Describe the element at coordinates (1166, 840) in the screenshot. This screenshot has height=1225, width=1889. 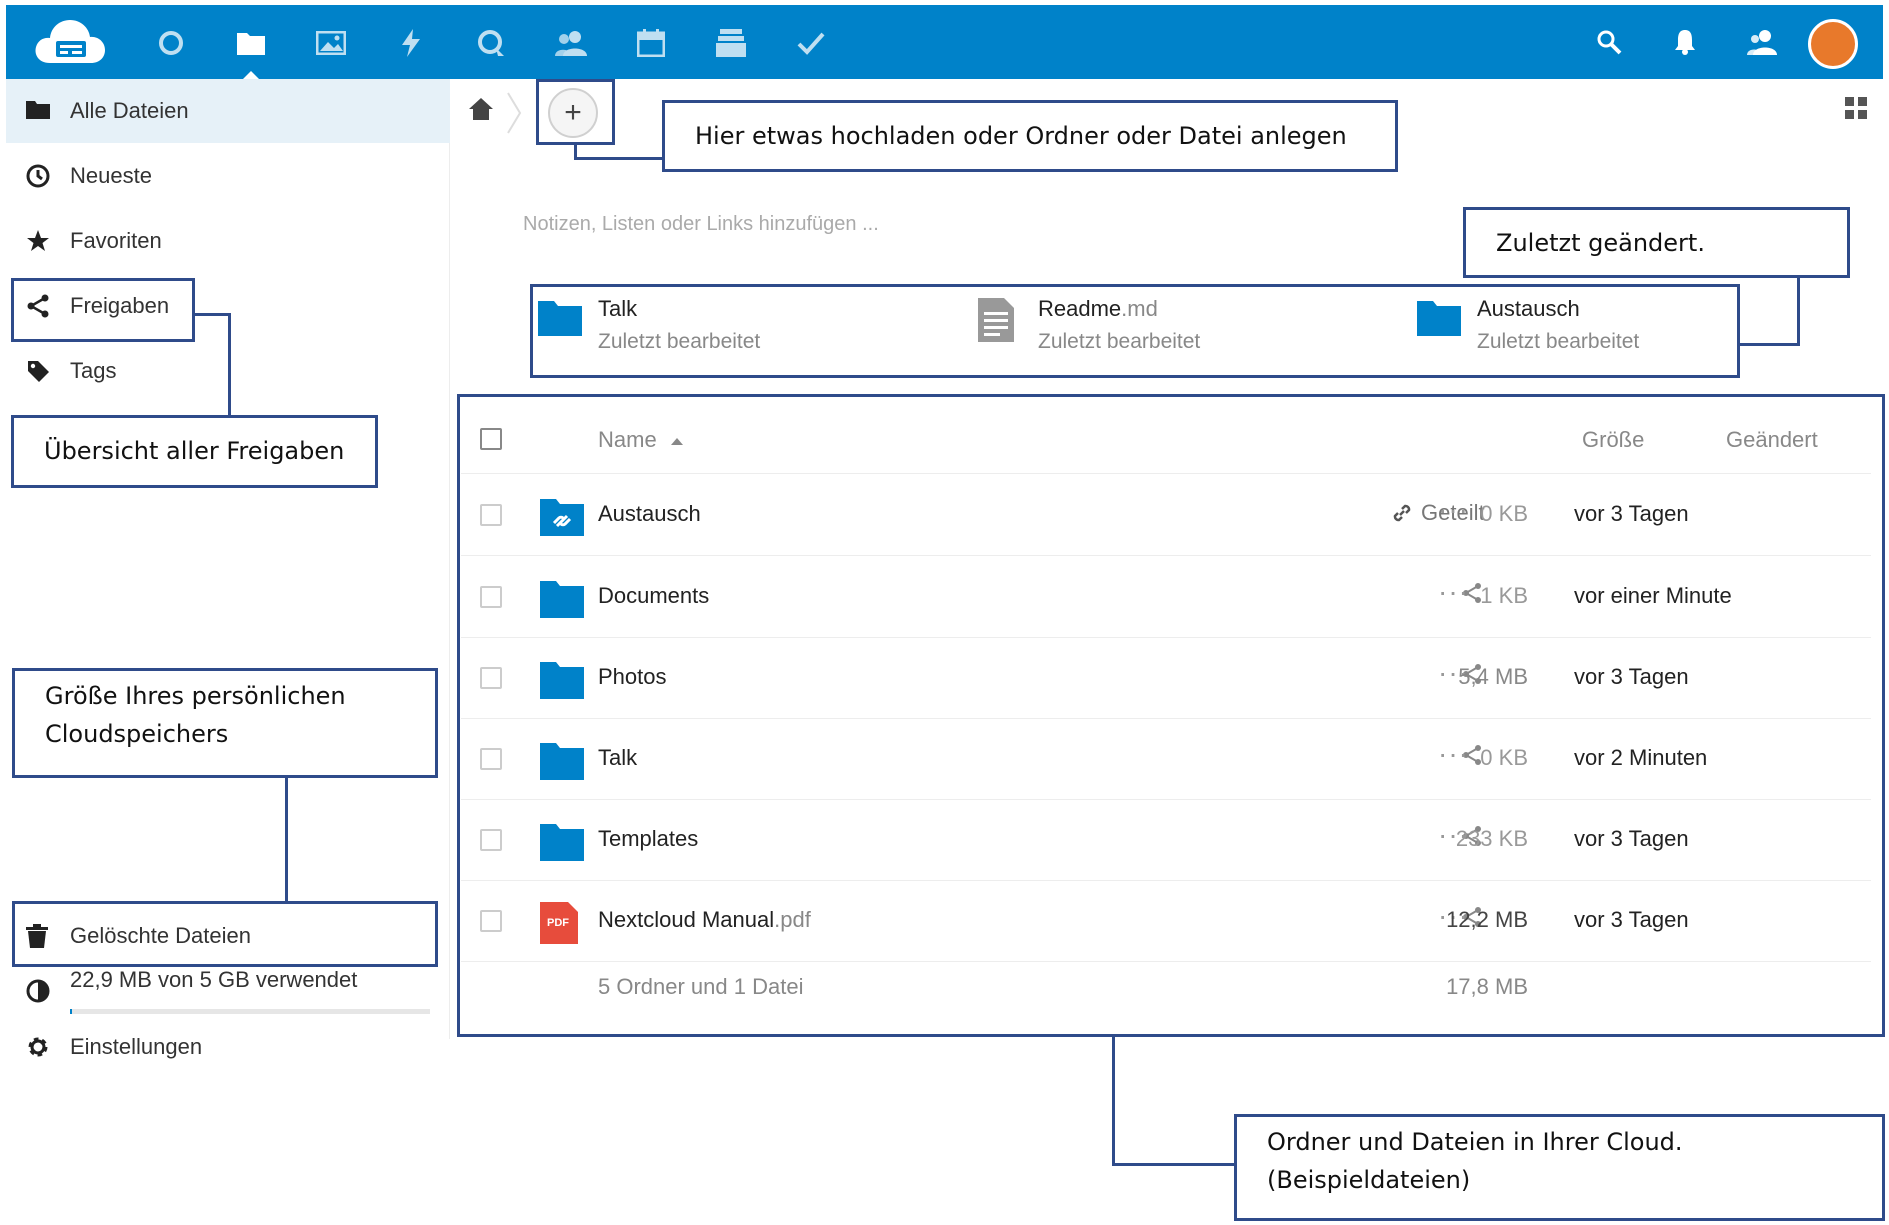
I see `table-row: Templates ··· 233 KB vor 3 Tagen` at that location.